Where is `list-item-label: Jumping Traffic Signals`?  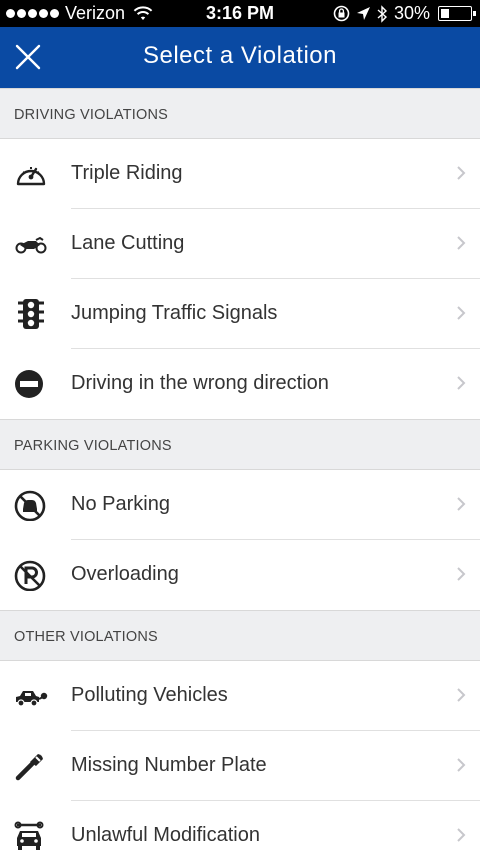 list-item-label: Jumping Traffic Signals is located at coordinates (174, 313).